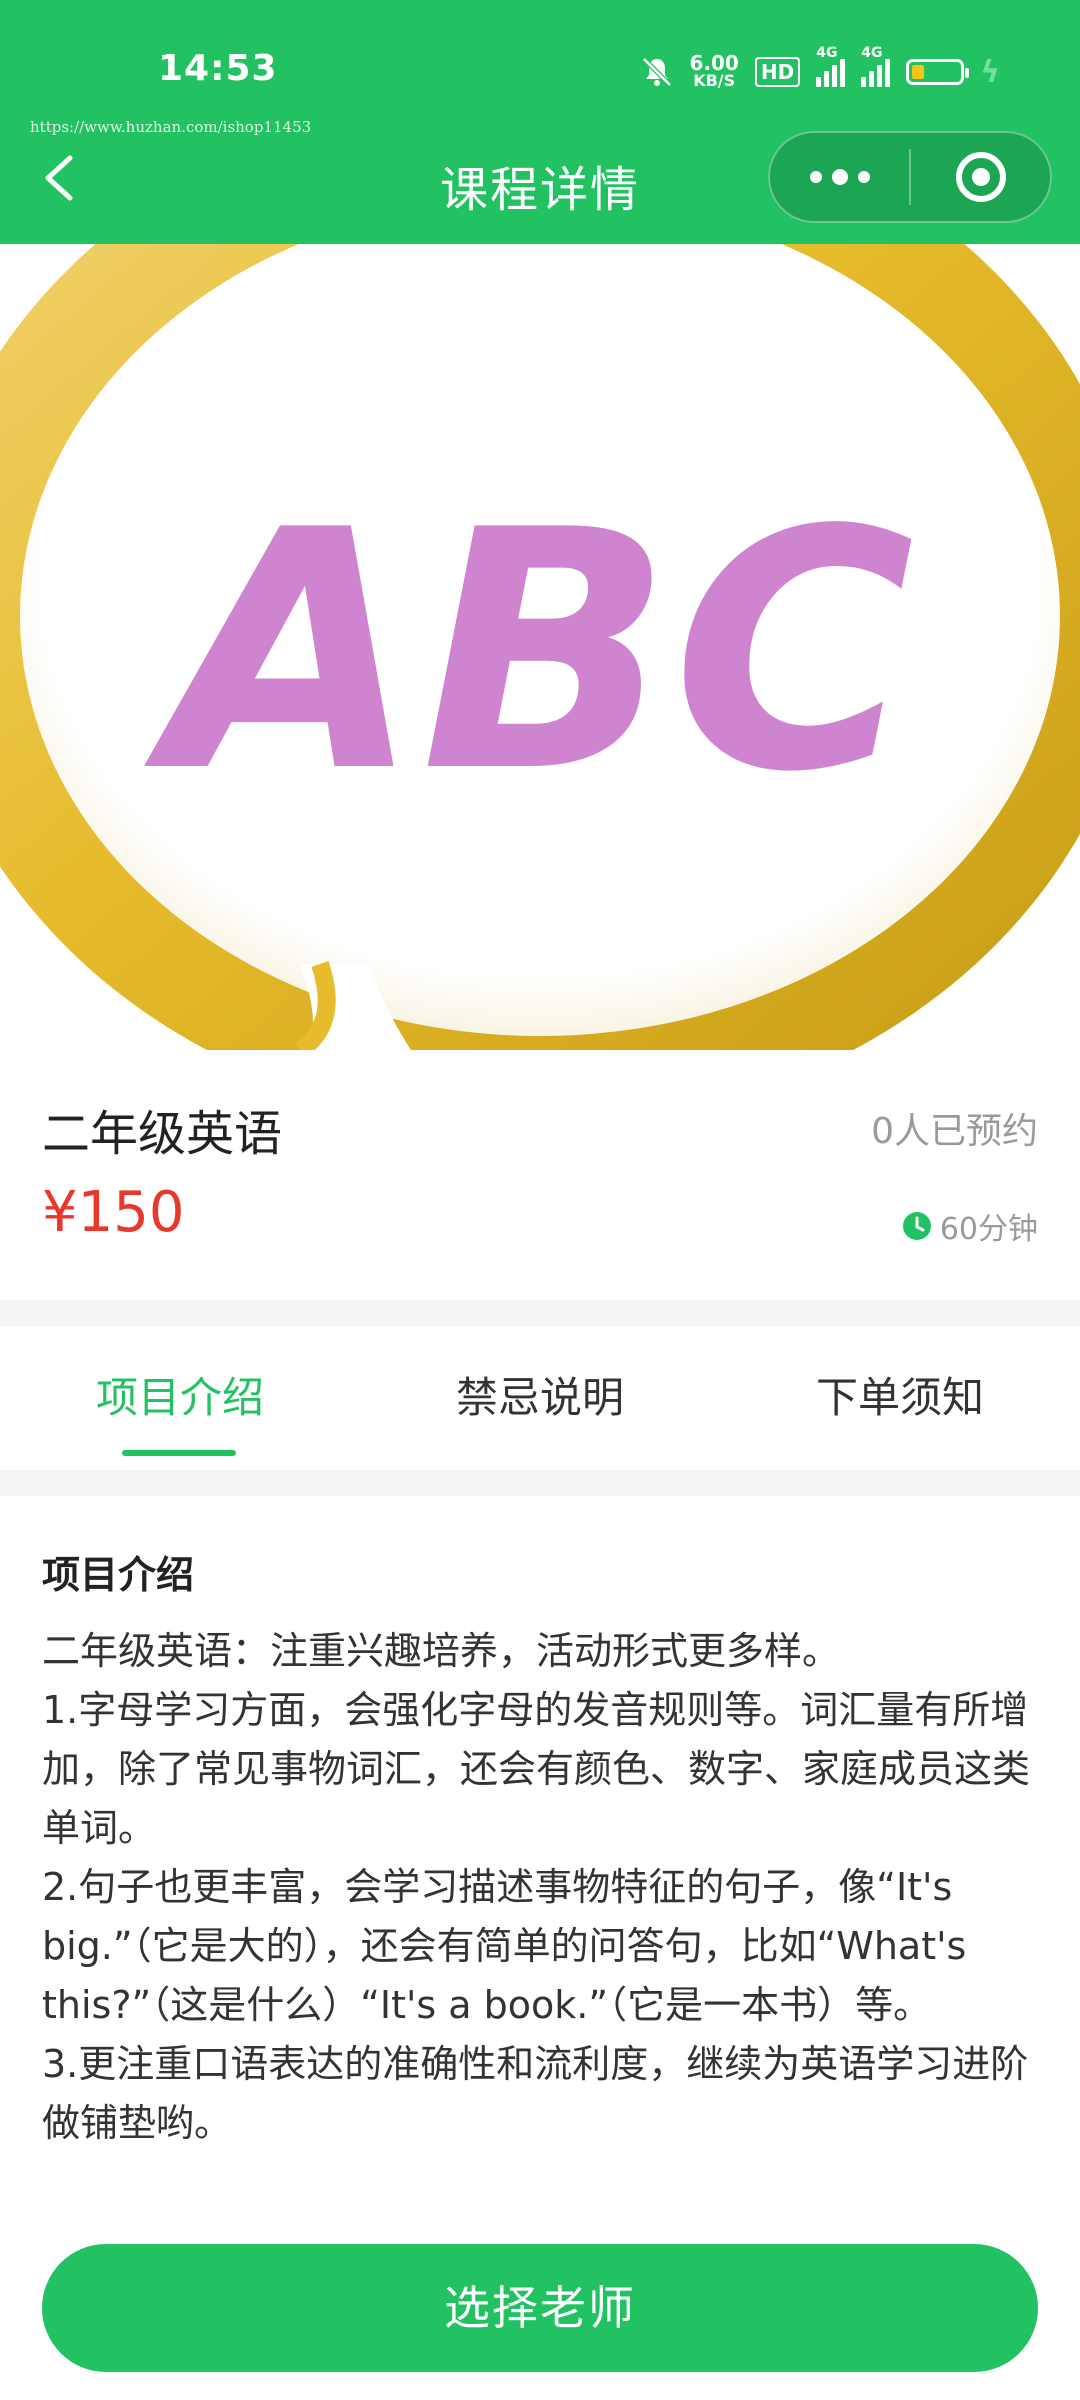 The height and width of the screenshot is (2400, 1080). Describe the element at coordinates (954, 1131) in the screenshot. I see `booked-count: 0人已预约` at that location.